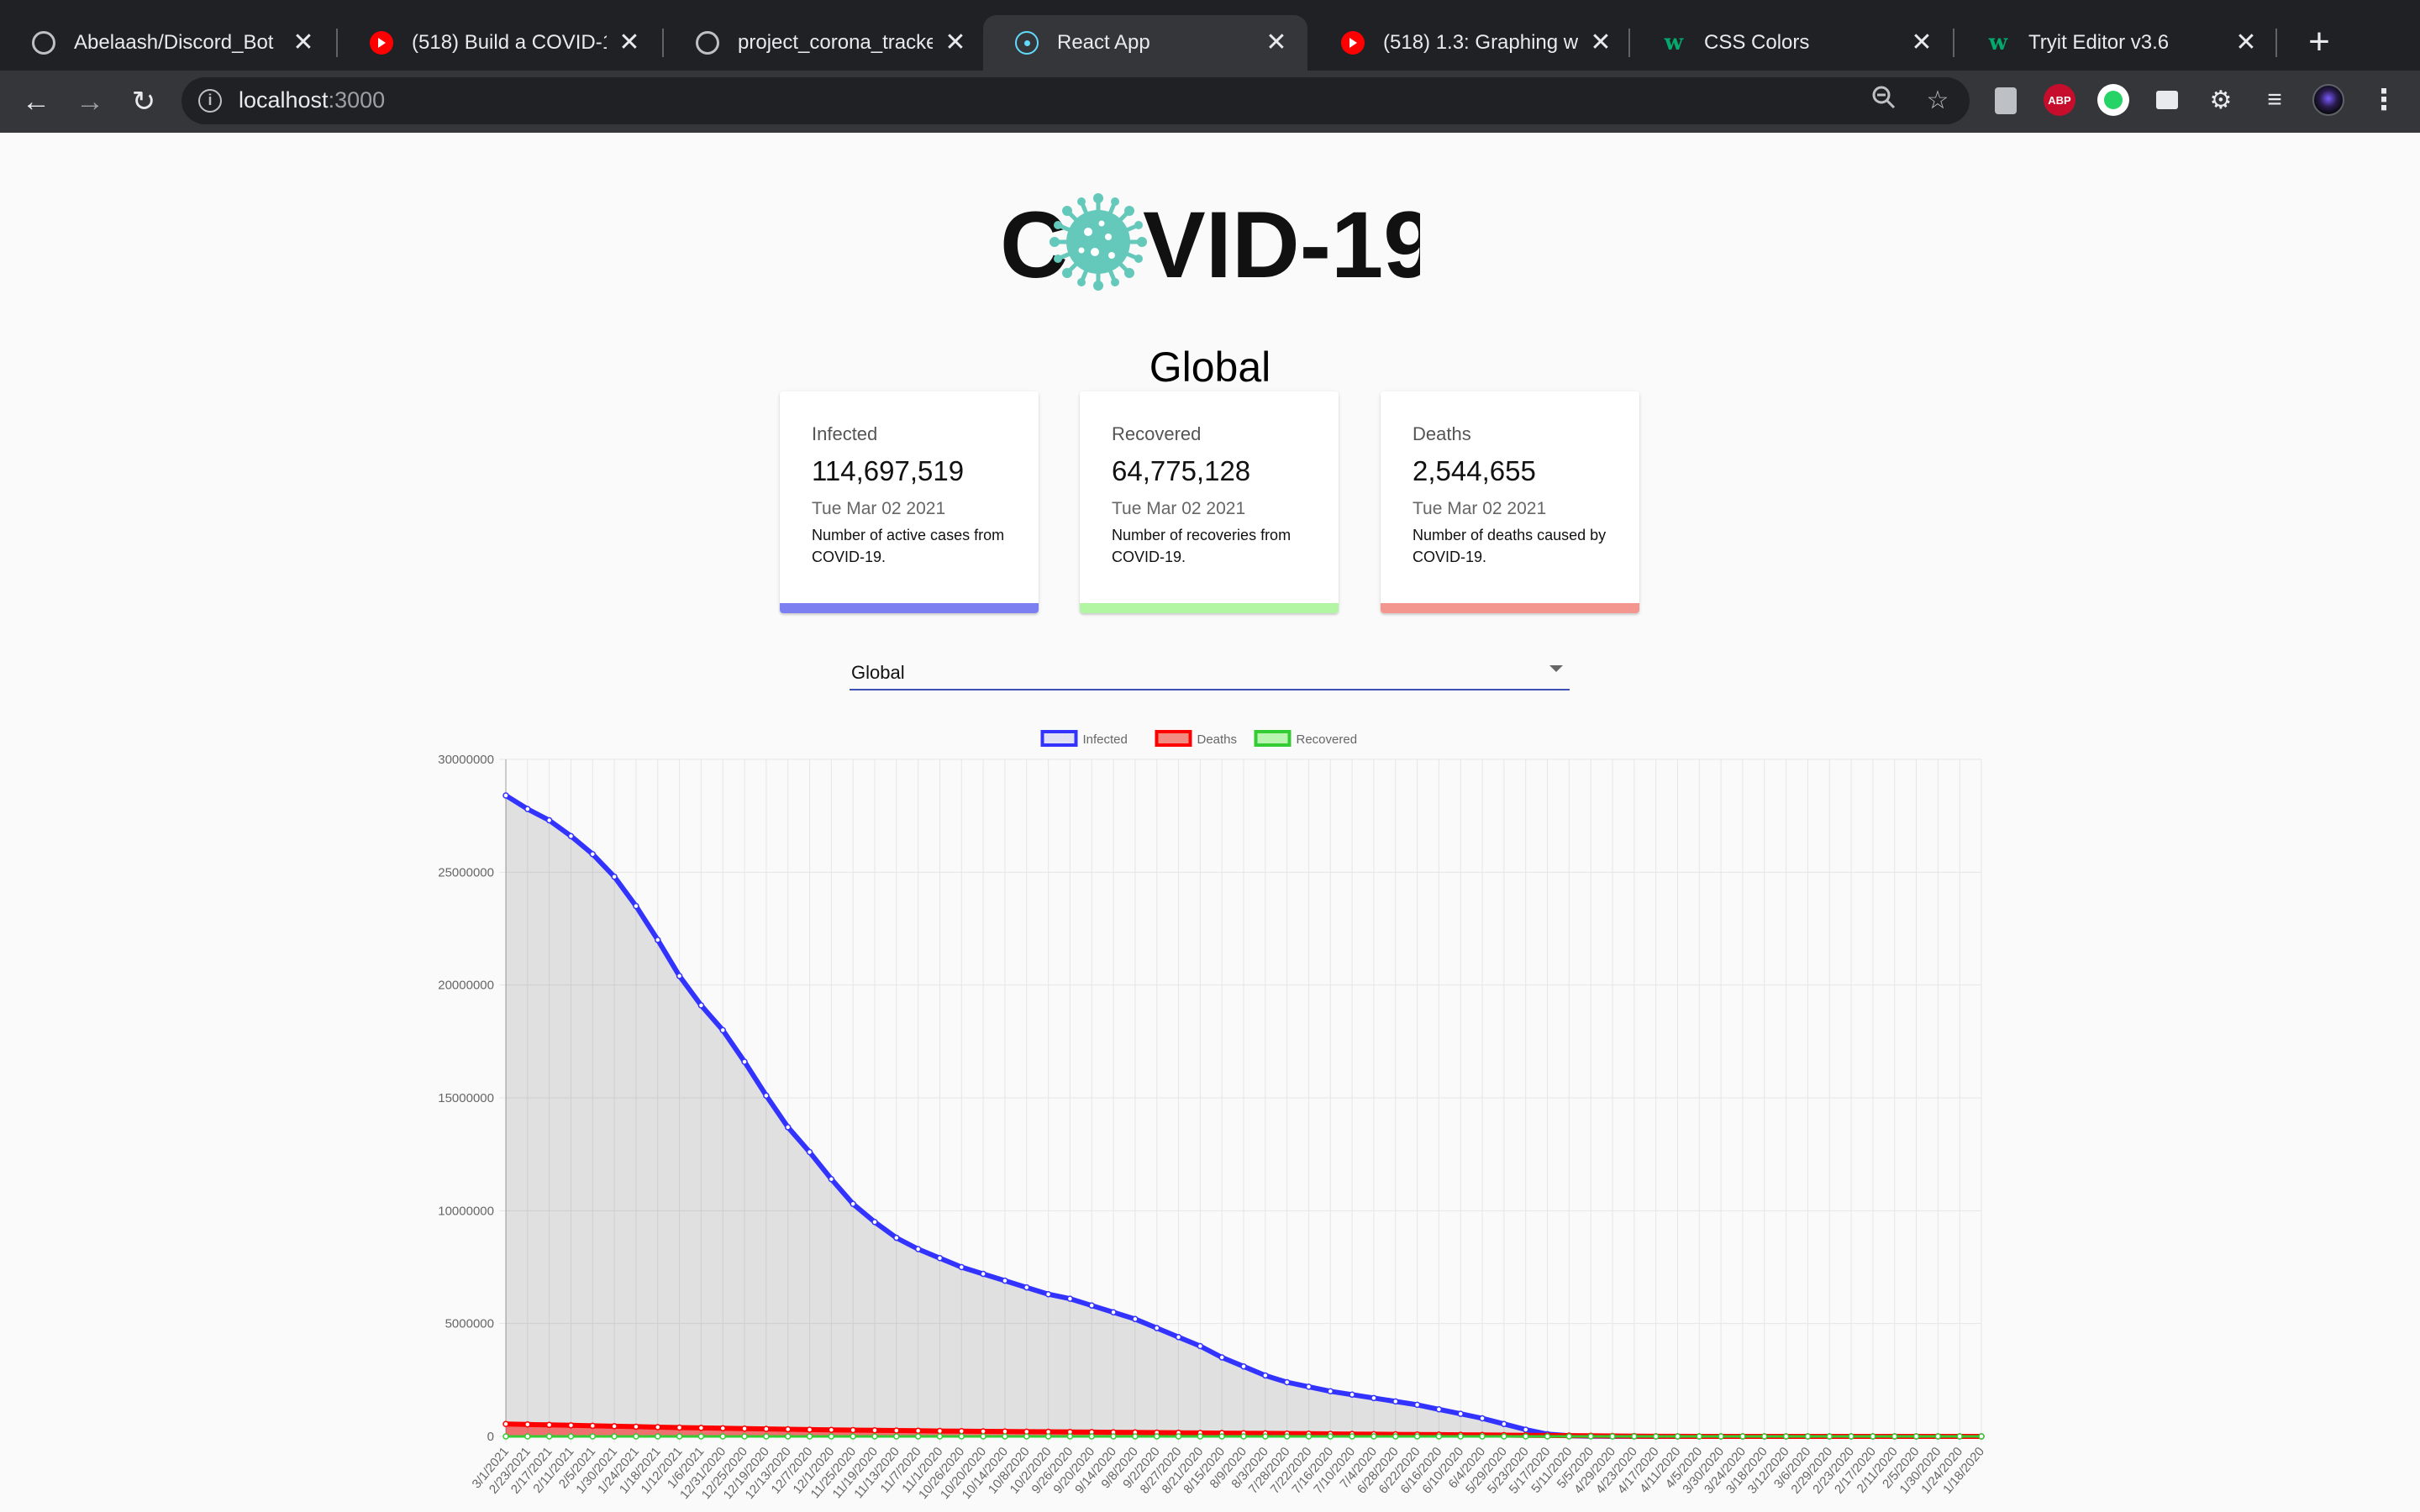  Describe the element at coordinates (1327, 739) in the screenshot. I see `legend-label-recovered: Recovered` at that location.